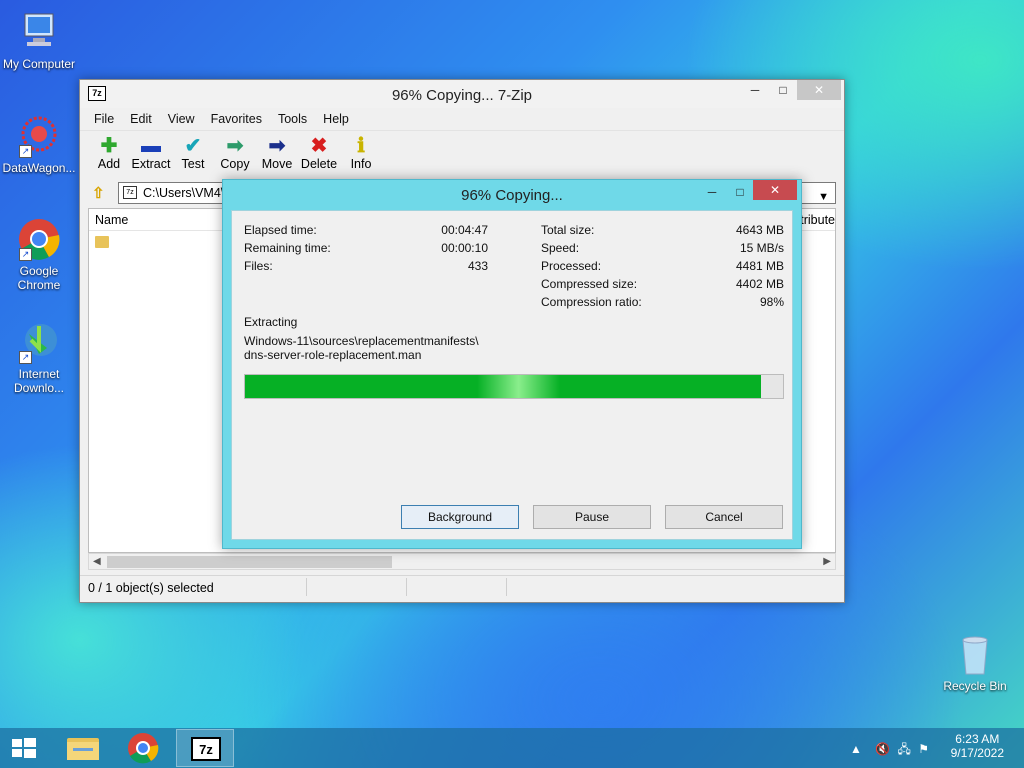 The image size is (1024, 768). What do you see at coordinates (724, 517) in the screenshot?
I see `cancel-button: Cancel` at bounding box center [724, 517].